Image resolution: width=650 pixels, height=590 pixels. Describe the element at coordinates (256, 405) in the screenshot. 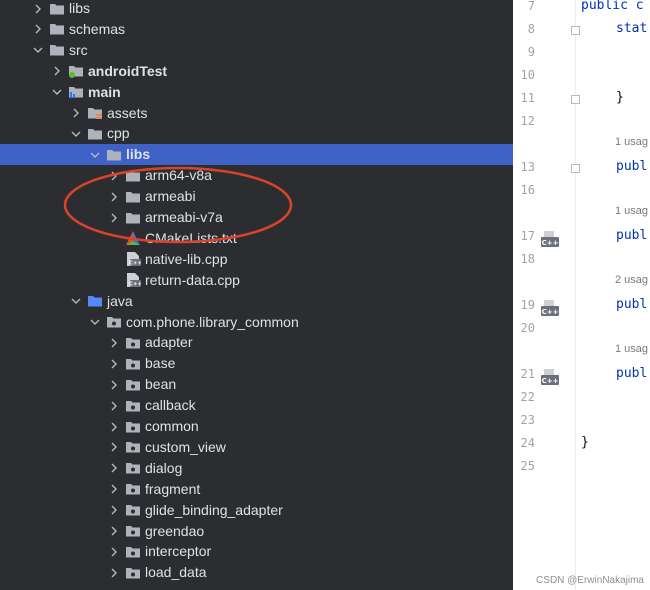

I see `tree-item: callback` at that location.